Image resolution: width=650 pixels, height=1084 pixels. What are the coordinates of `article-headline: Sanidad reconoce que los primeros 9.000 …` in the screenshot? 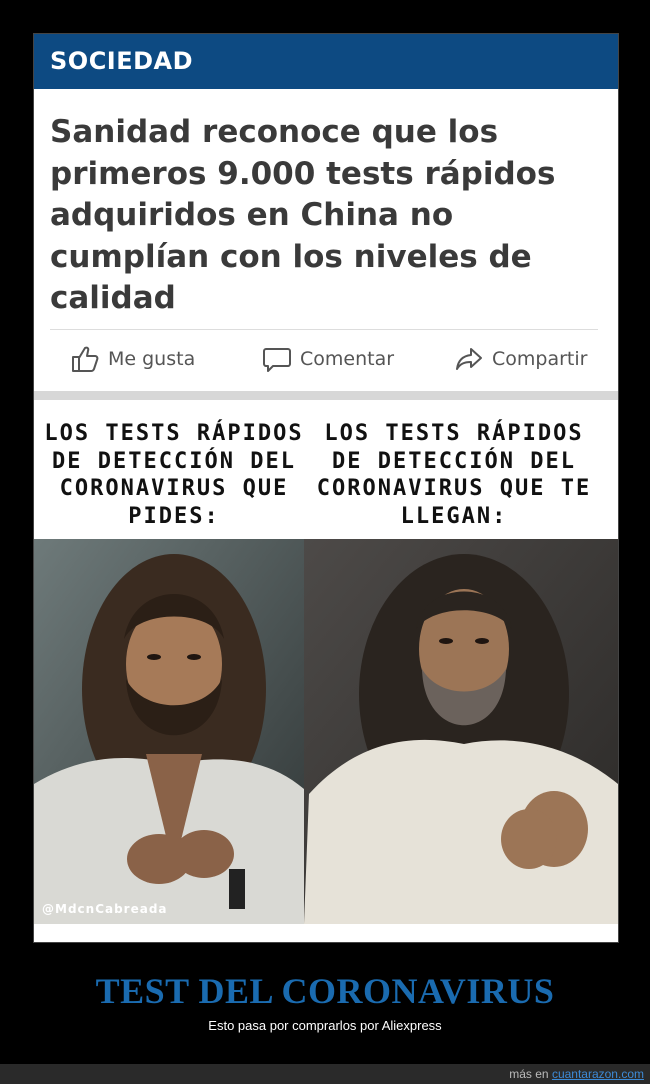 It's located at (303, 215).